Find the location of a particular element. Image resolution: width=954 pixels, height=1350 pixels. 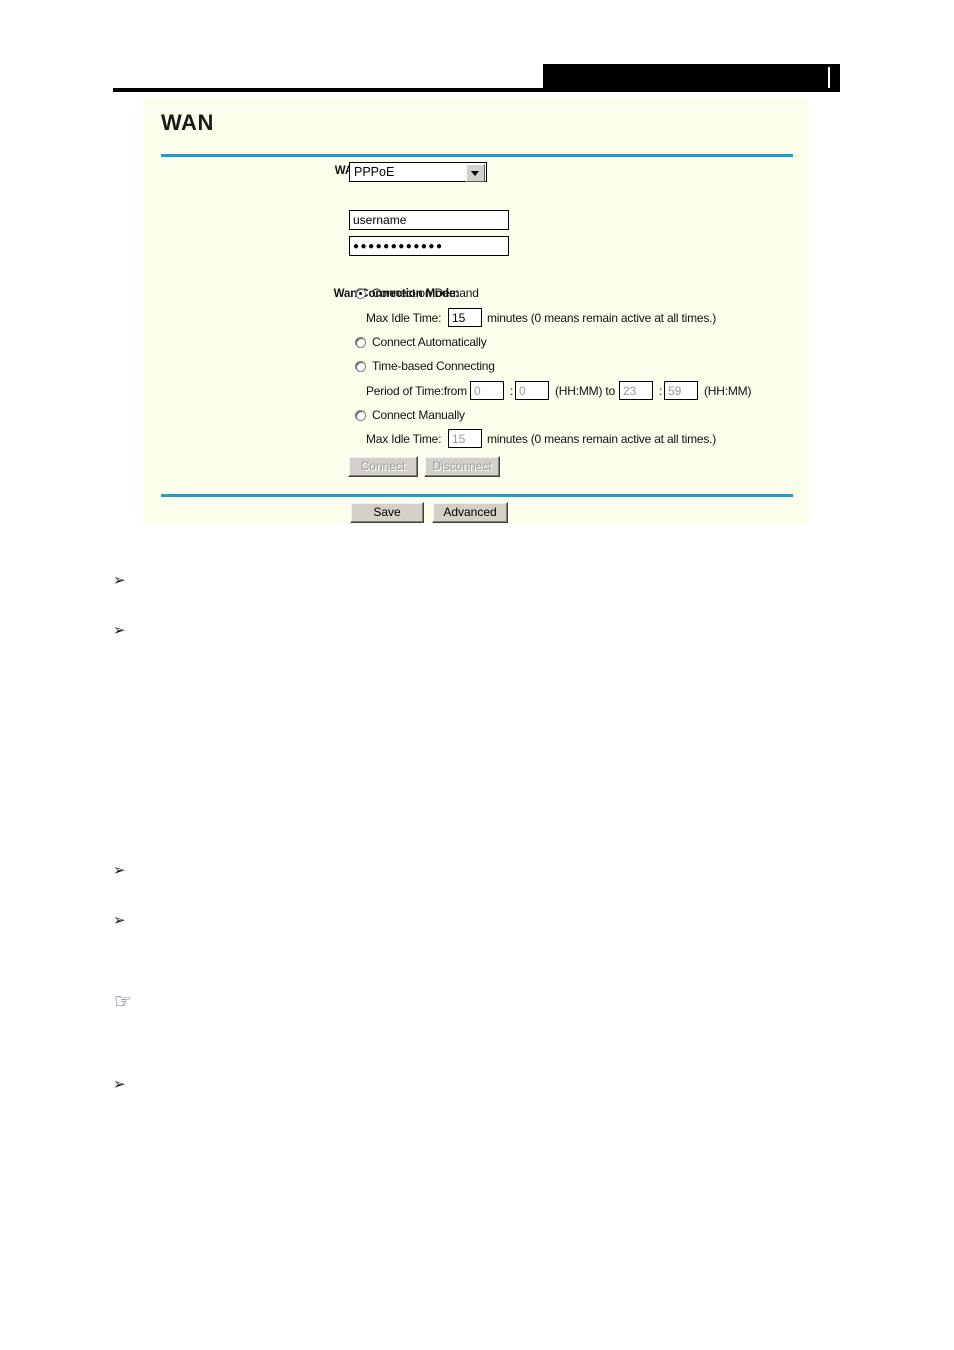

connect-button: Connect is located at coordinates (383, 466).